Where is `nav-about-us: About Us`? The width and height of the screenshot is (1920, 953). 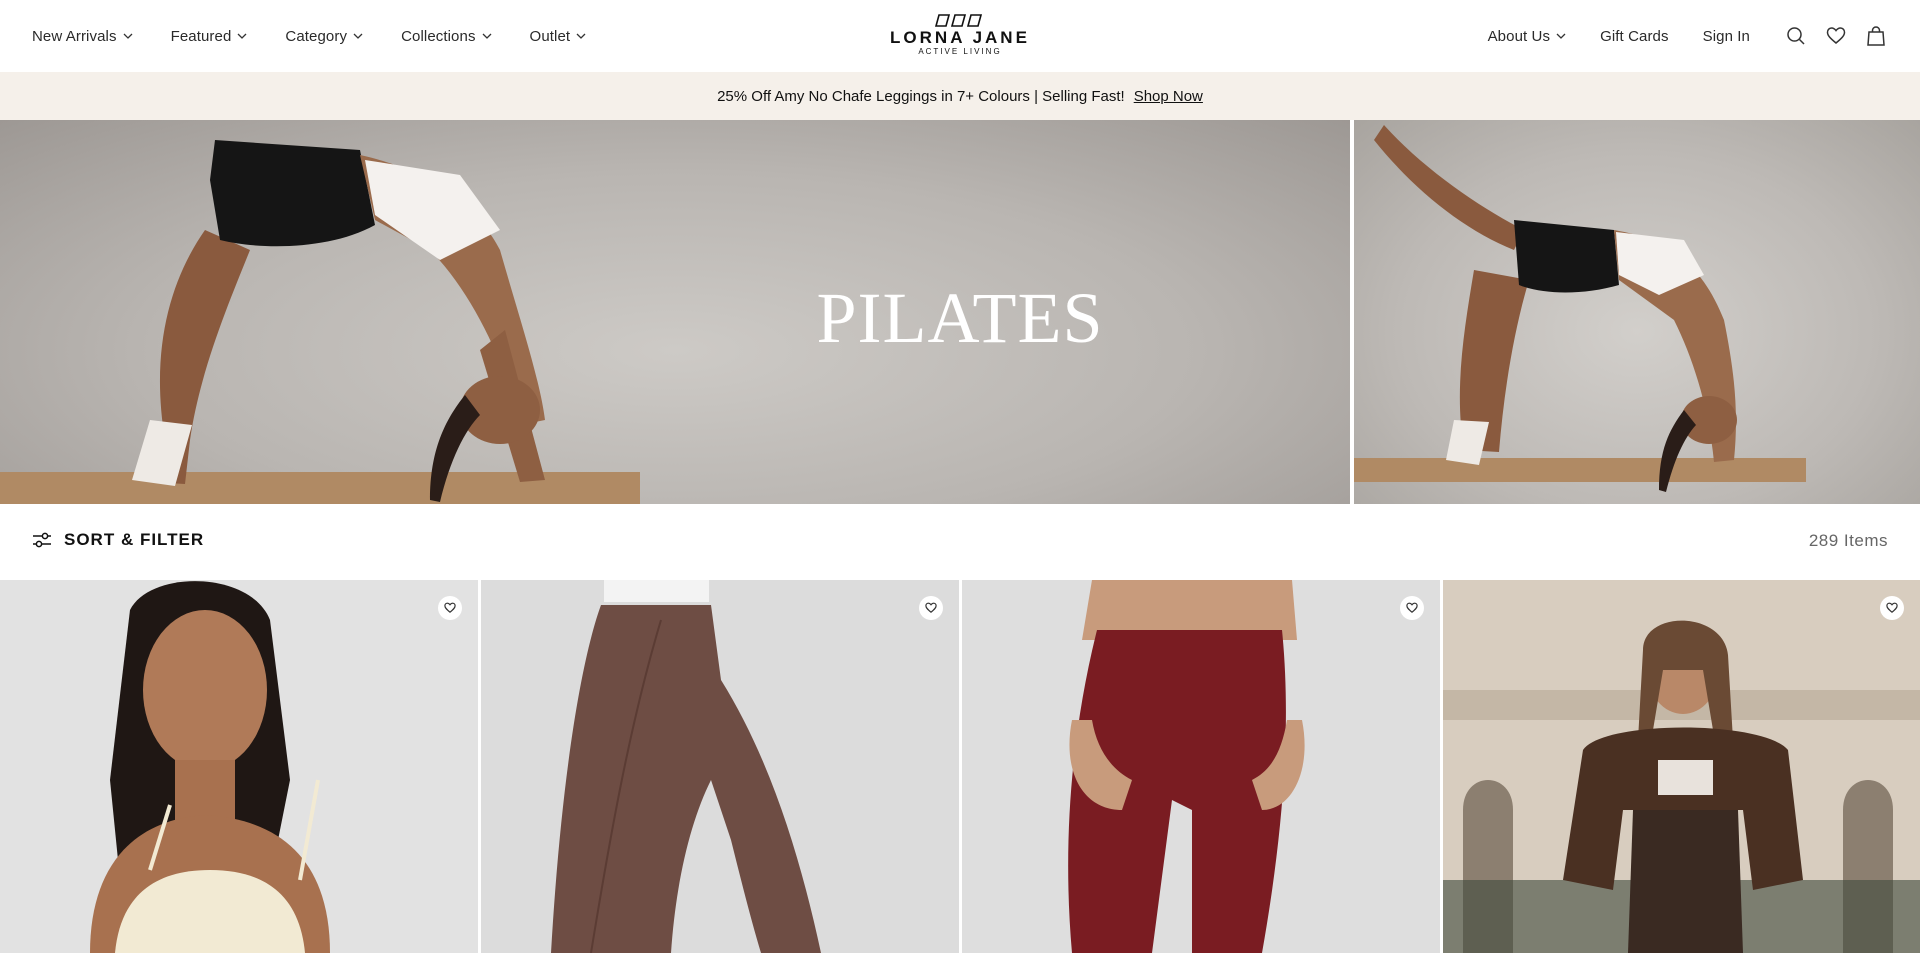
nav-about-us: About Us is located at coordinates (1527, 36).